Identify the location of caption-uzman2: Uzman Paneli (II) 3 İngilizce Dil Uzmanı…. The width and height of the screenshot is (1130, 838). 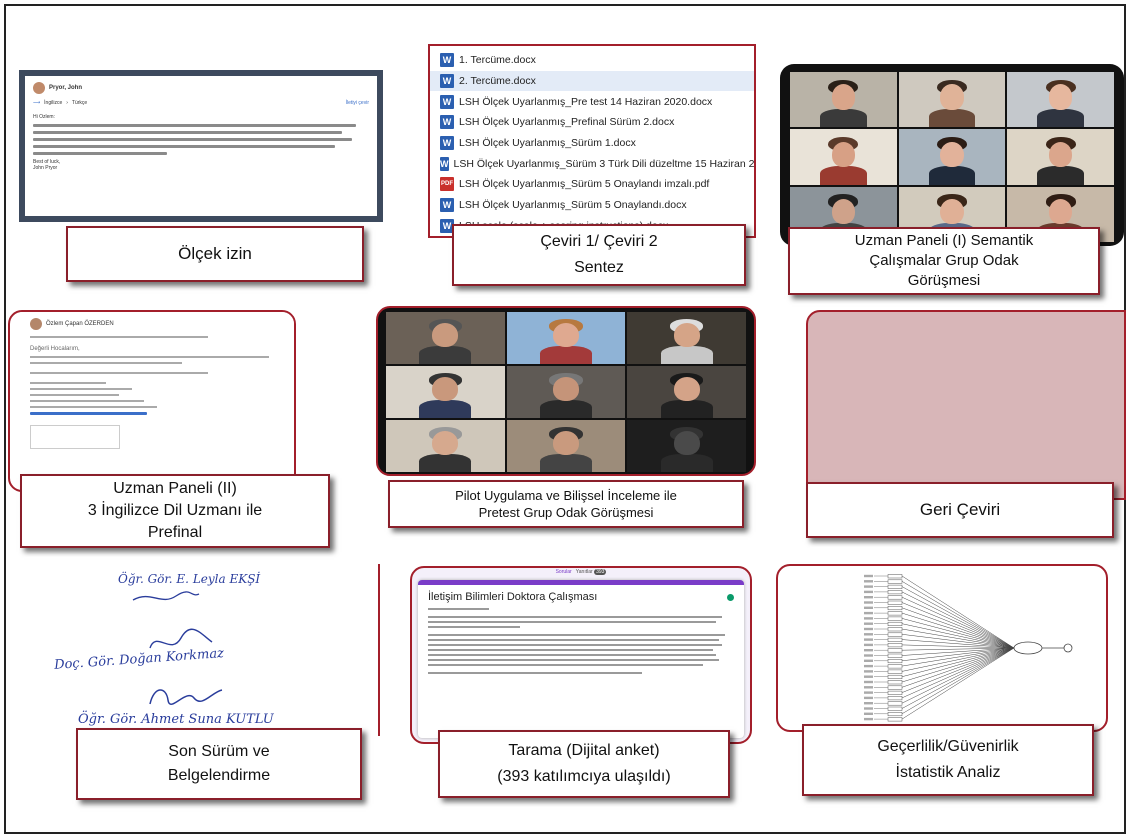
(175, 511).